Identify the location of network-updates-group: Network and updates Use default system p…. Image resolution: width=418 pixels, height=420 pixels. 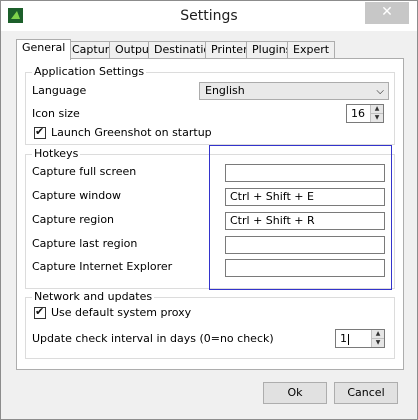
(210, 324).